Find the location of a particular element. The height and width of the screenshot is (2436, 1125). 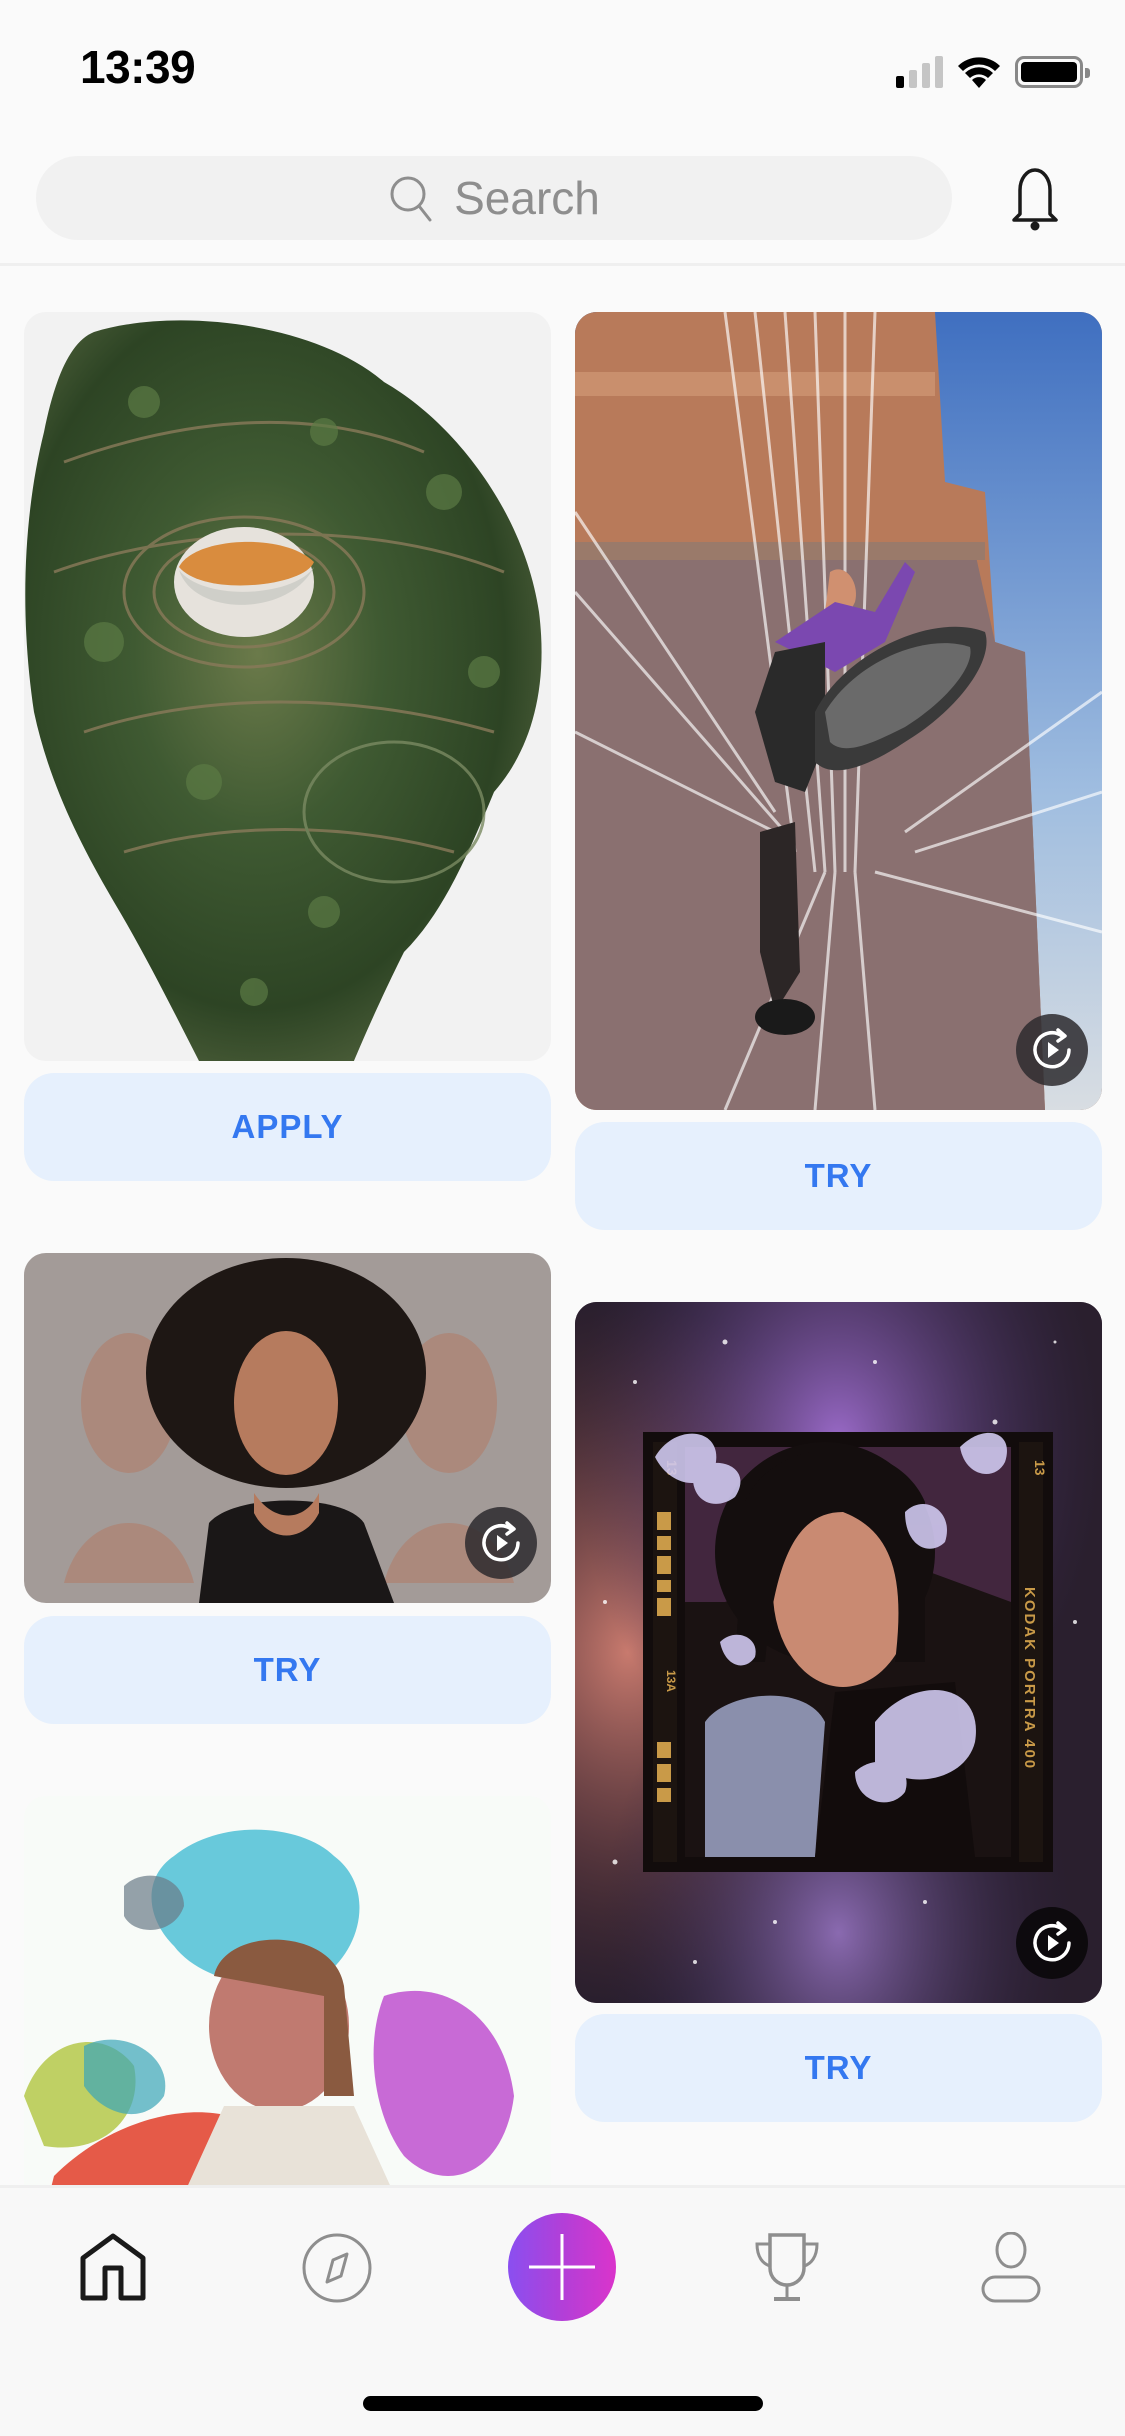

profile-icon is located at coordinates (1011, 2267).